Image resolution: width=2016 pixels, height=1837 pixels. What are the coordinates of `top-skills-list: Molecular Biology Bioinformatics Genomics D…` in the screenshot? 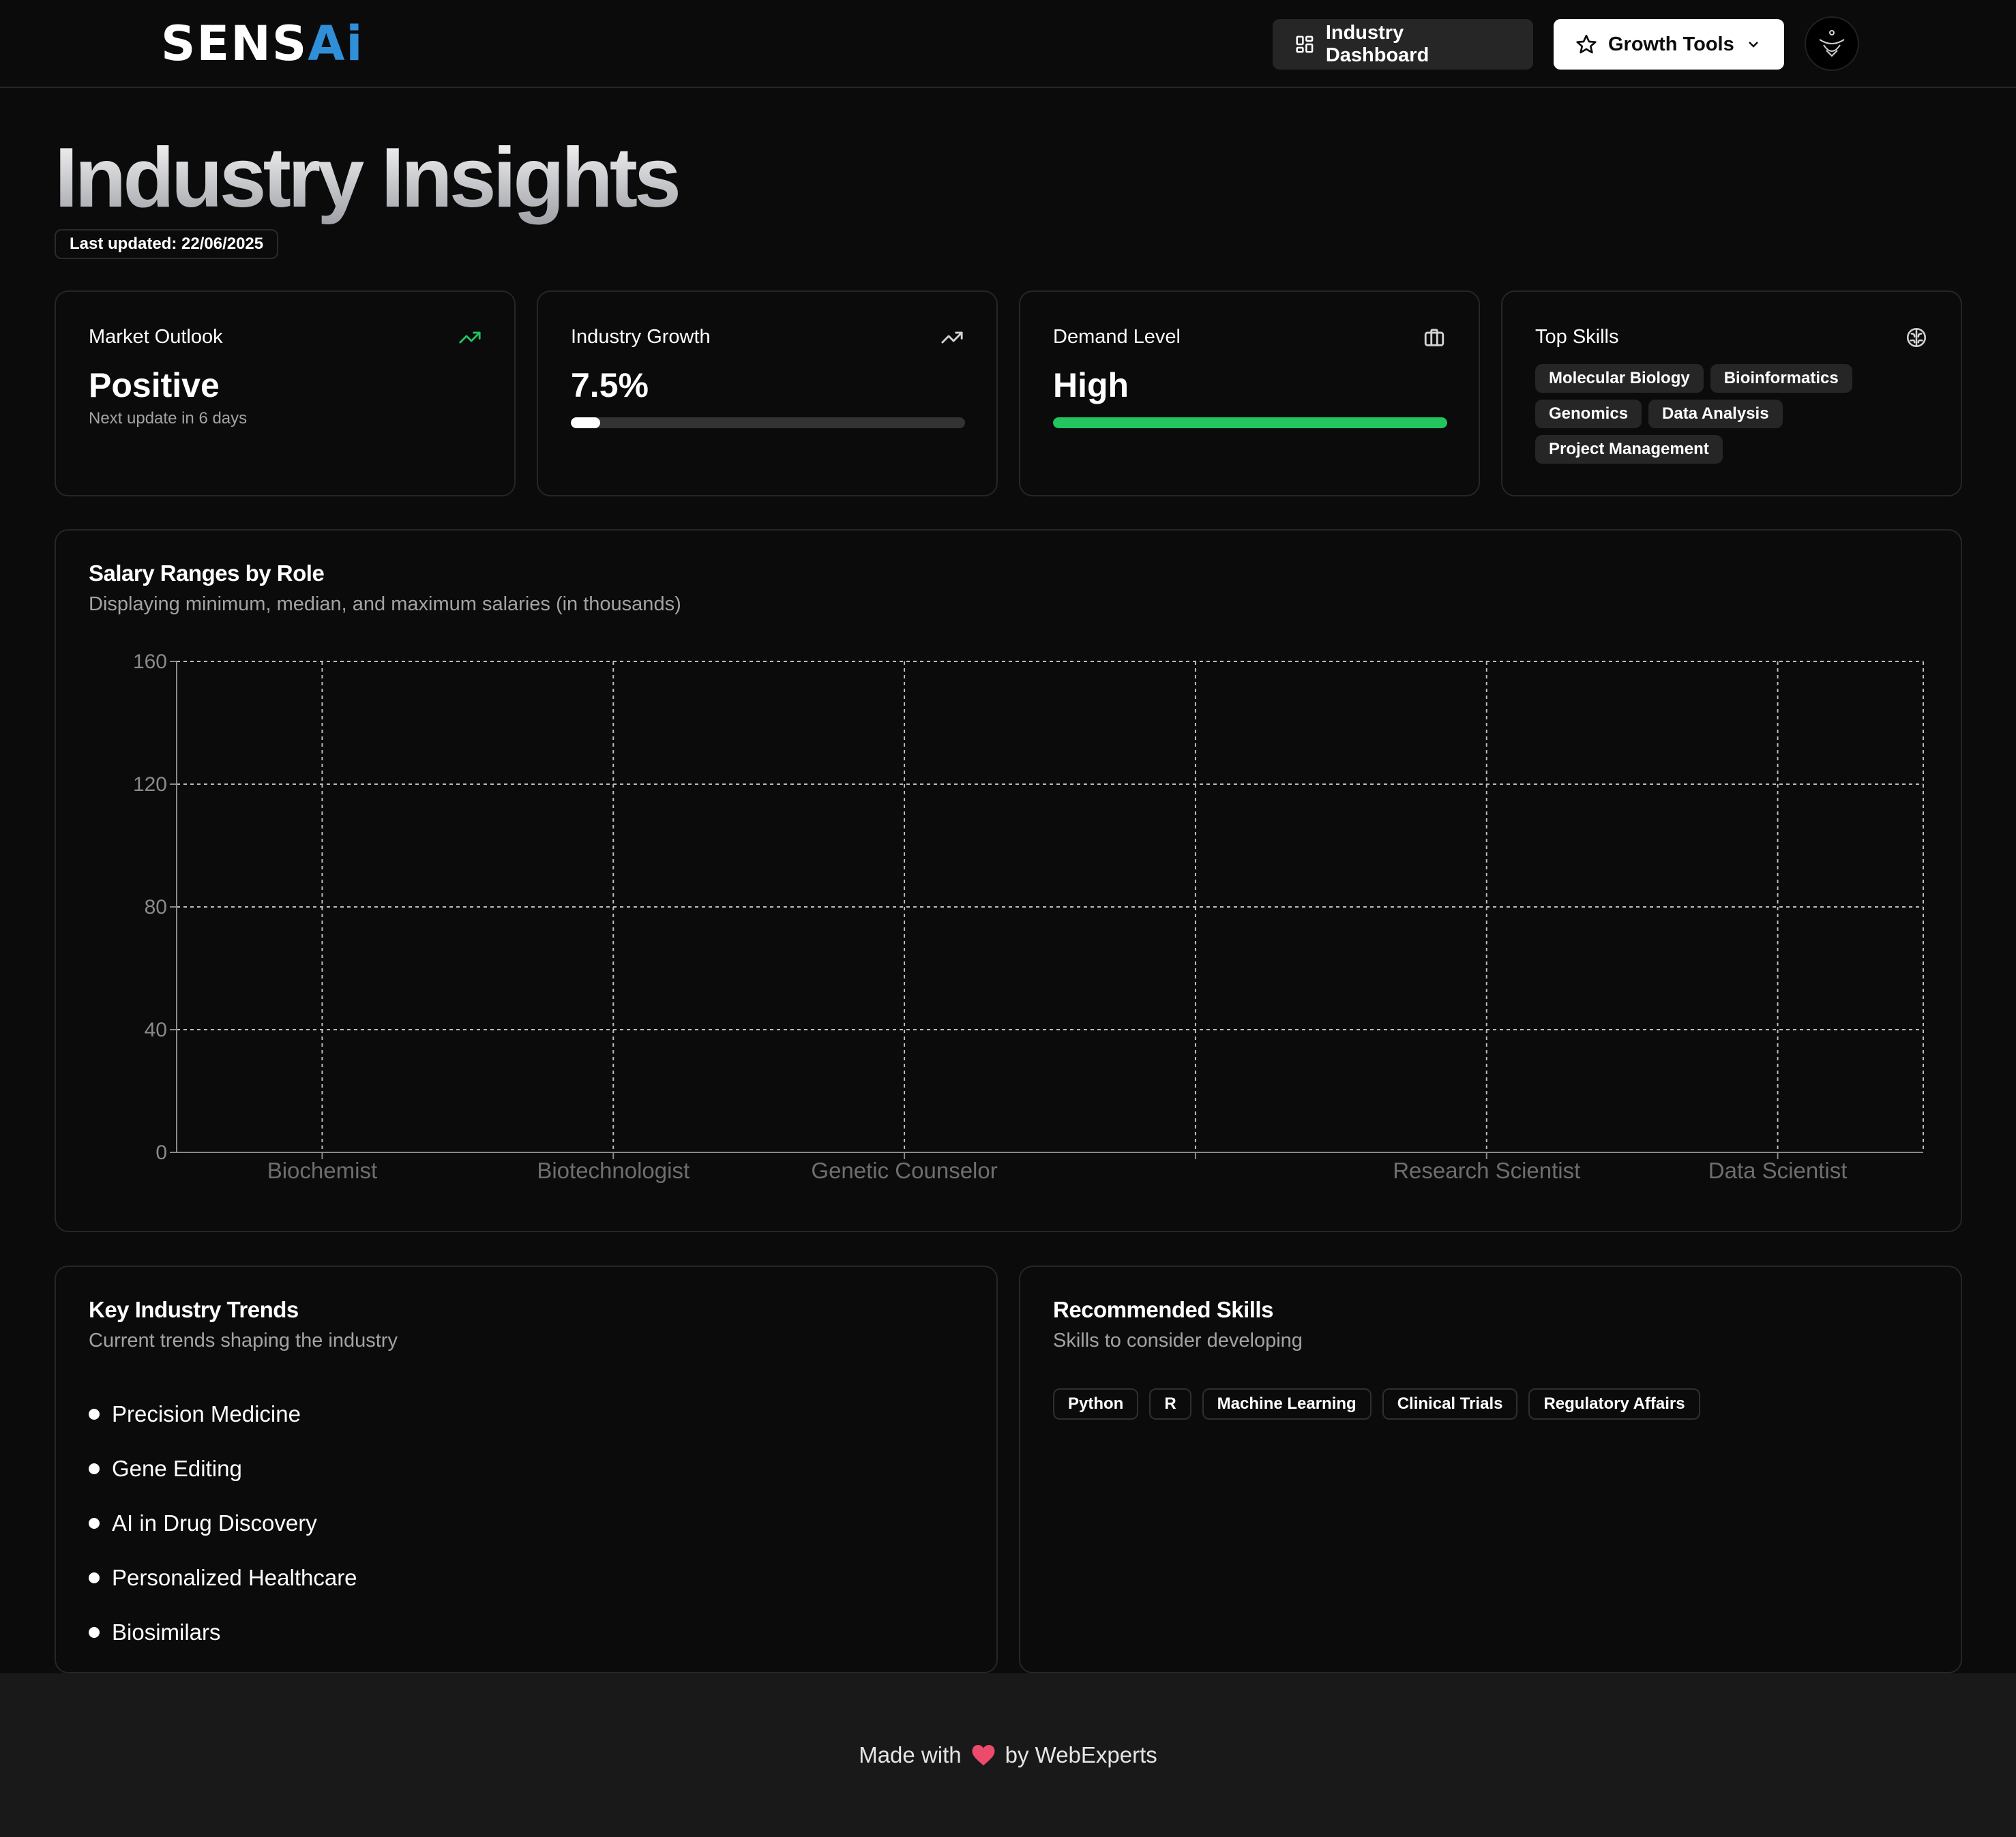 It's located at (1733, 414).